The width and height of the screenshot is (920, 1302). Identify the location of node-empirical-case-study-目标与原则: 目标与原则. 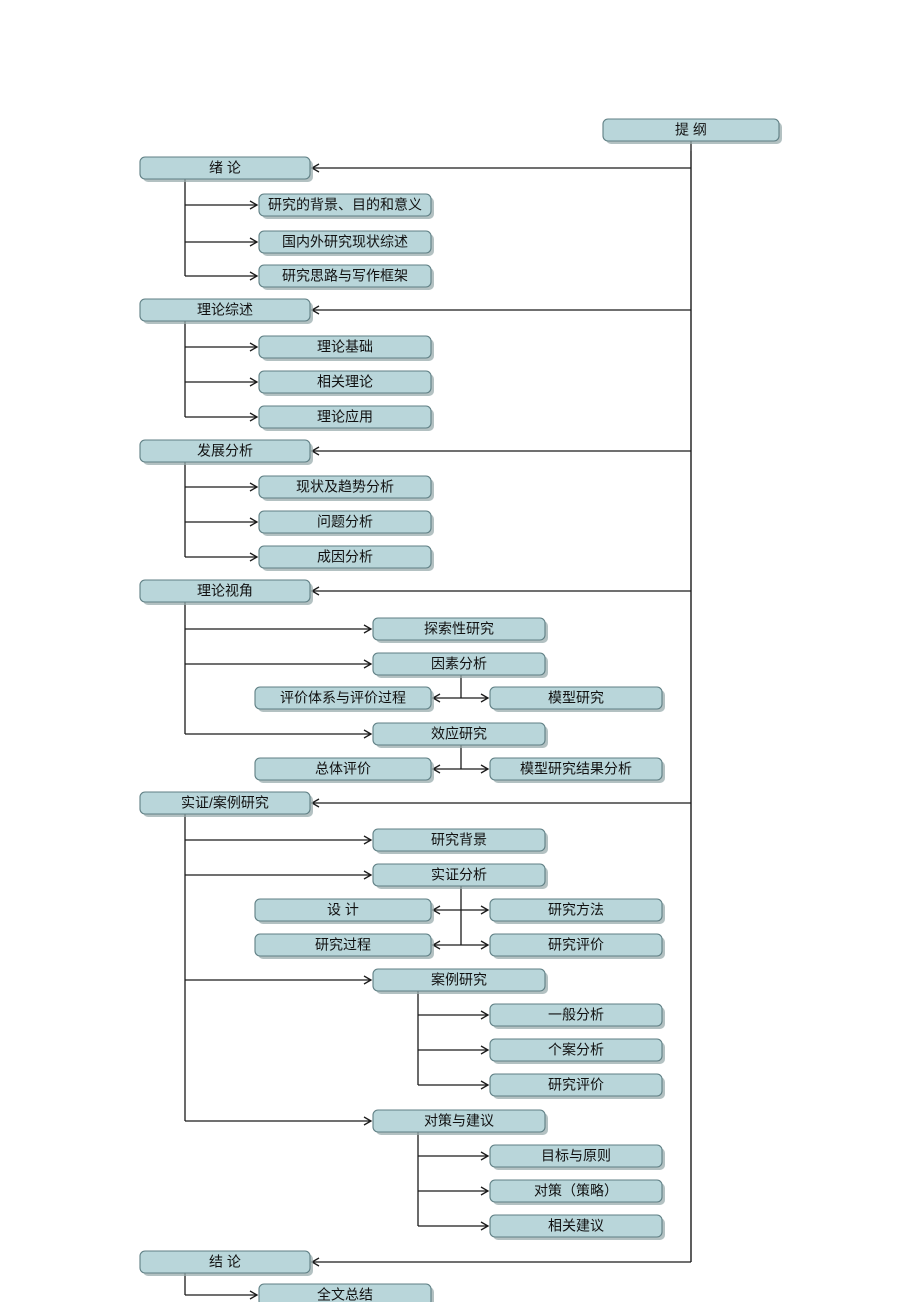
(577, 1157).